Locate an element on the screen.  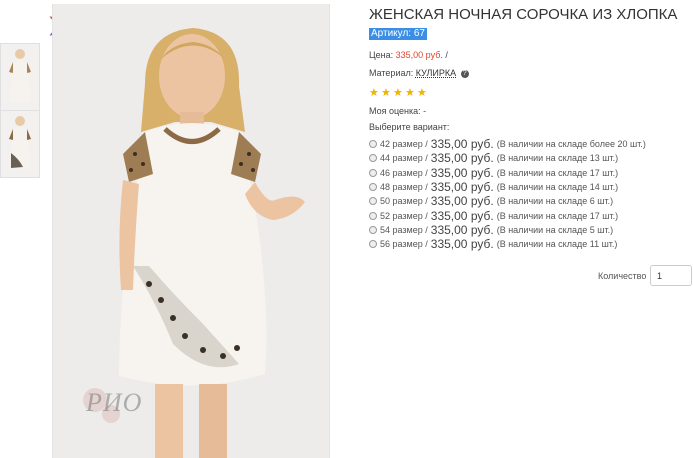
variant-size: 50 размер is located at coordinates (401, 201).